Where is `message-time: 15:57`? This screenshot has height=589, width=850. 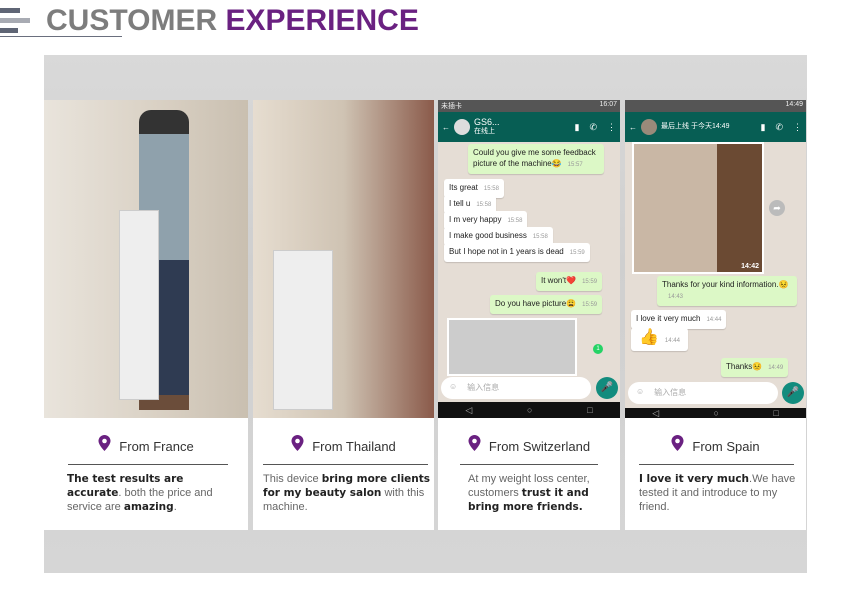
message-time: 15:57 is located at coordinates (575, 165).